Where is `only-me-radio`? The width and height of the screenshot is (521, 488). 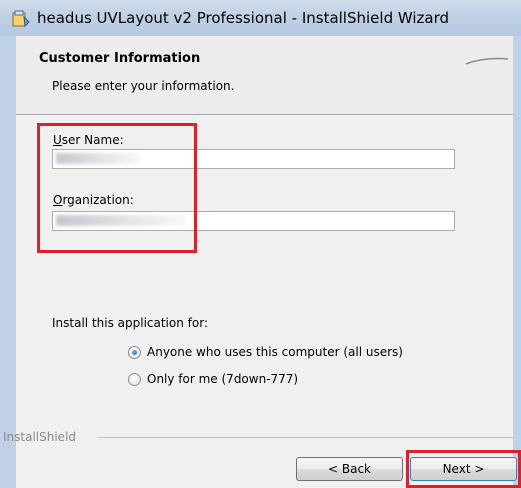
only-me-radio is located at coordinates (134, 379).